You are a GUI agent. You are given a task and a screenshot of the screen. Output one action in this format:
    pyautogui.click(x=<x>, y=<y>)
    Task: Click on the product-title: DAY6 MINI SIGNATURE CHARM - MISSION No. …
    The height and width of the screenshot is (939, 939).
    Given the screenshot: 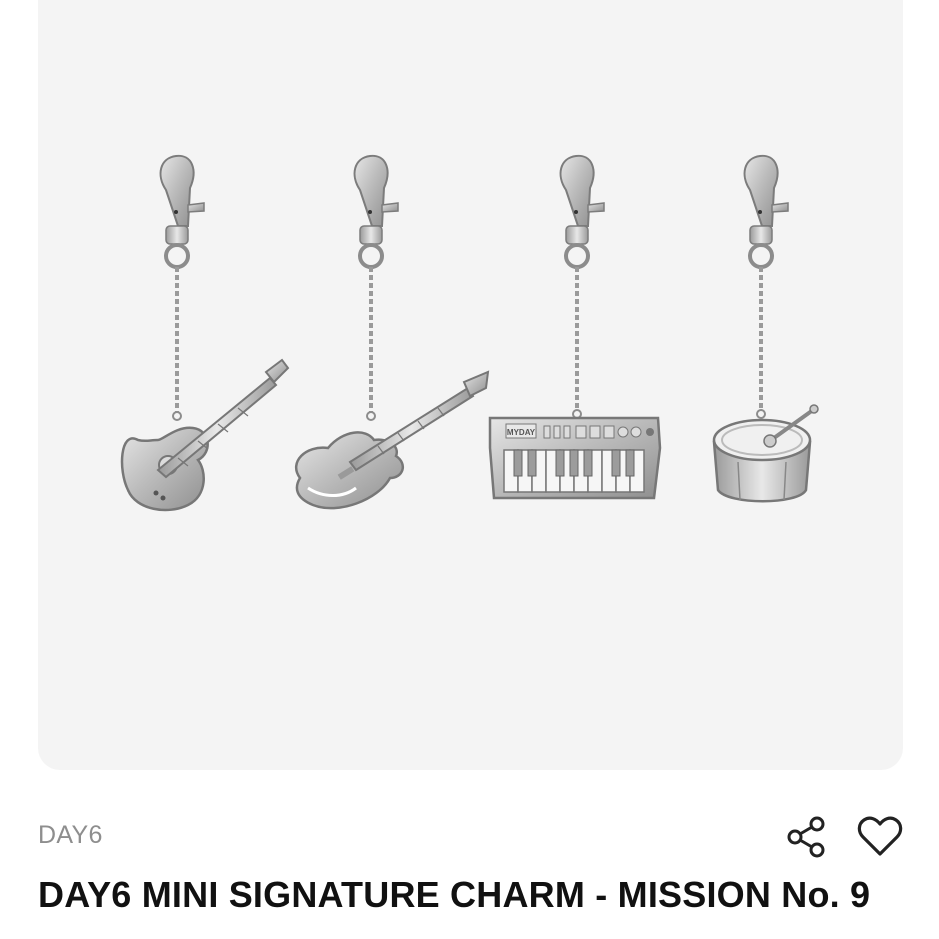 What is the action you would take?
    pyautogui.click(x=454, y=894)
    